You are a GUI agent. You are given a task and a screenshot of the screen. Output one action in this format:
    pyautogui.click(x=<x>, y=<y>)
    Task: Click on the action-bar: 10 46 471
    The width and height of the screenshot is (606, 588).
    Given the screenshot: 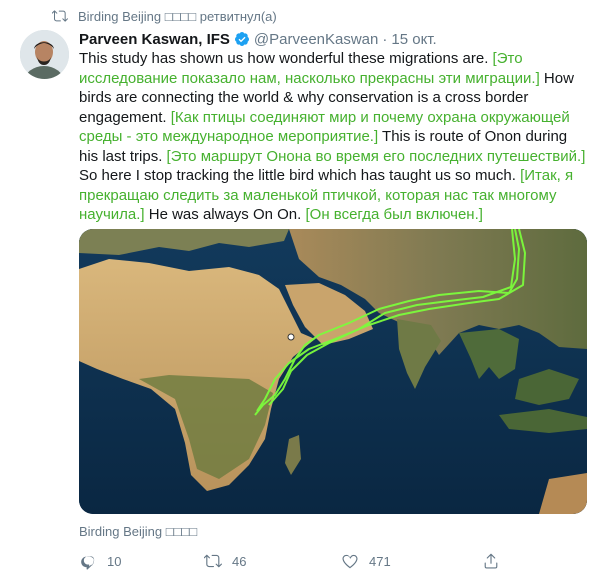 What is the action you would take?
    pyautogui.click(x=333, y=561)
    